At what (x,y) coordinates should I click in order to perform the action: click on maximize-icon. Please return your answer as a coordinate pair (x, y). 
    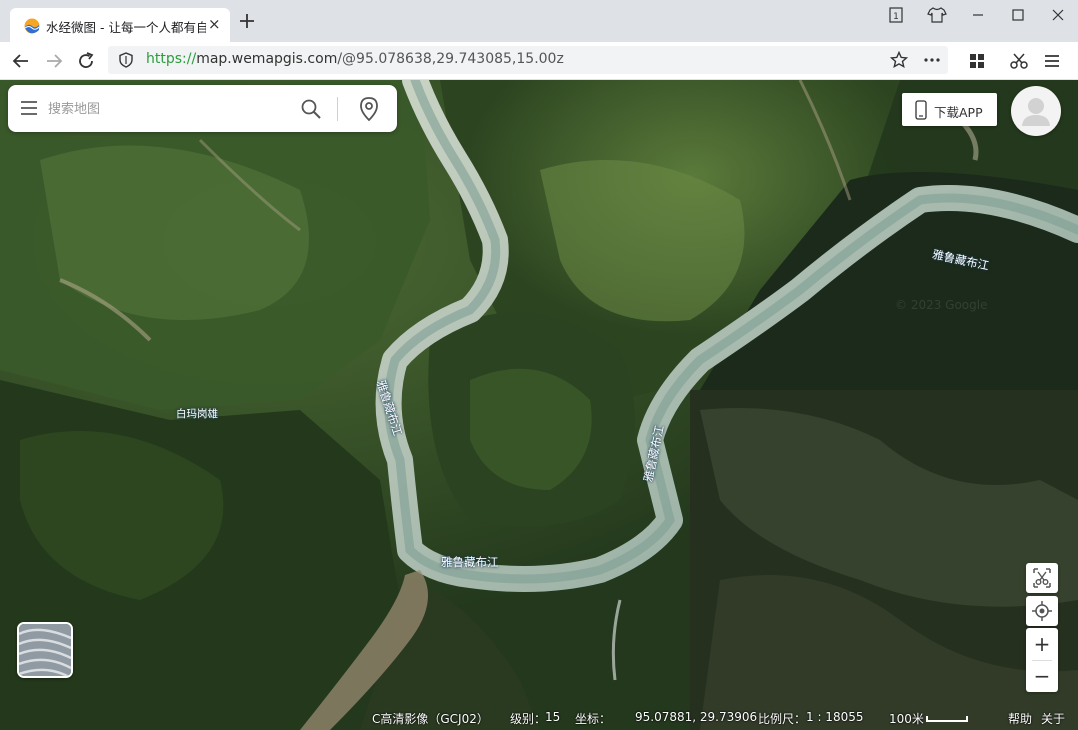
    Looking at the image, I should click on (1018, 15).